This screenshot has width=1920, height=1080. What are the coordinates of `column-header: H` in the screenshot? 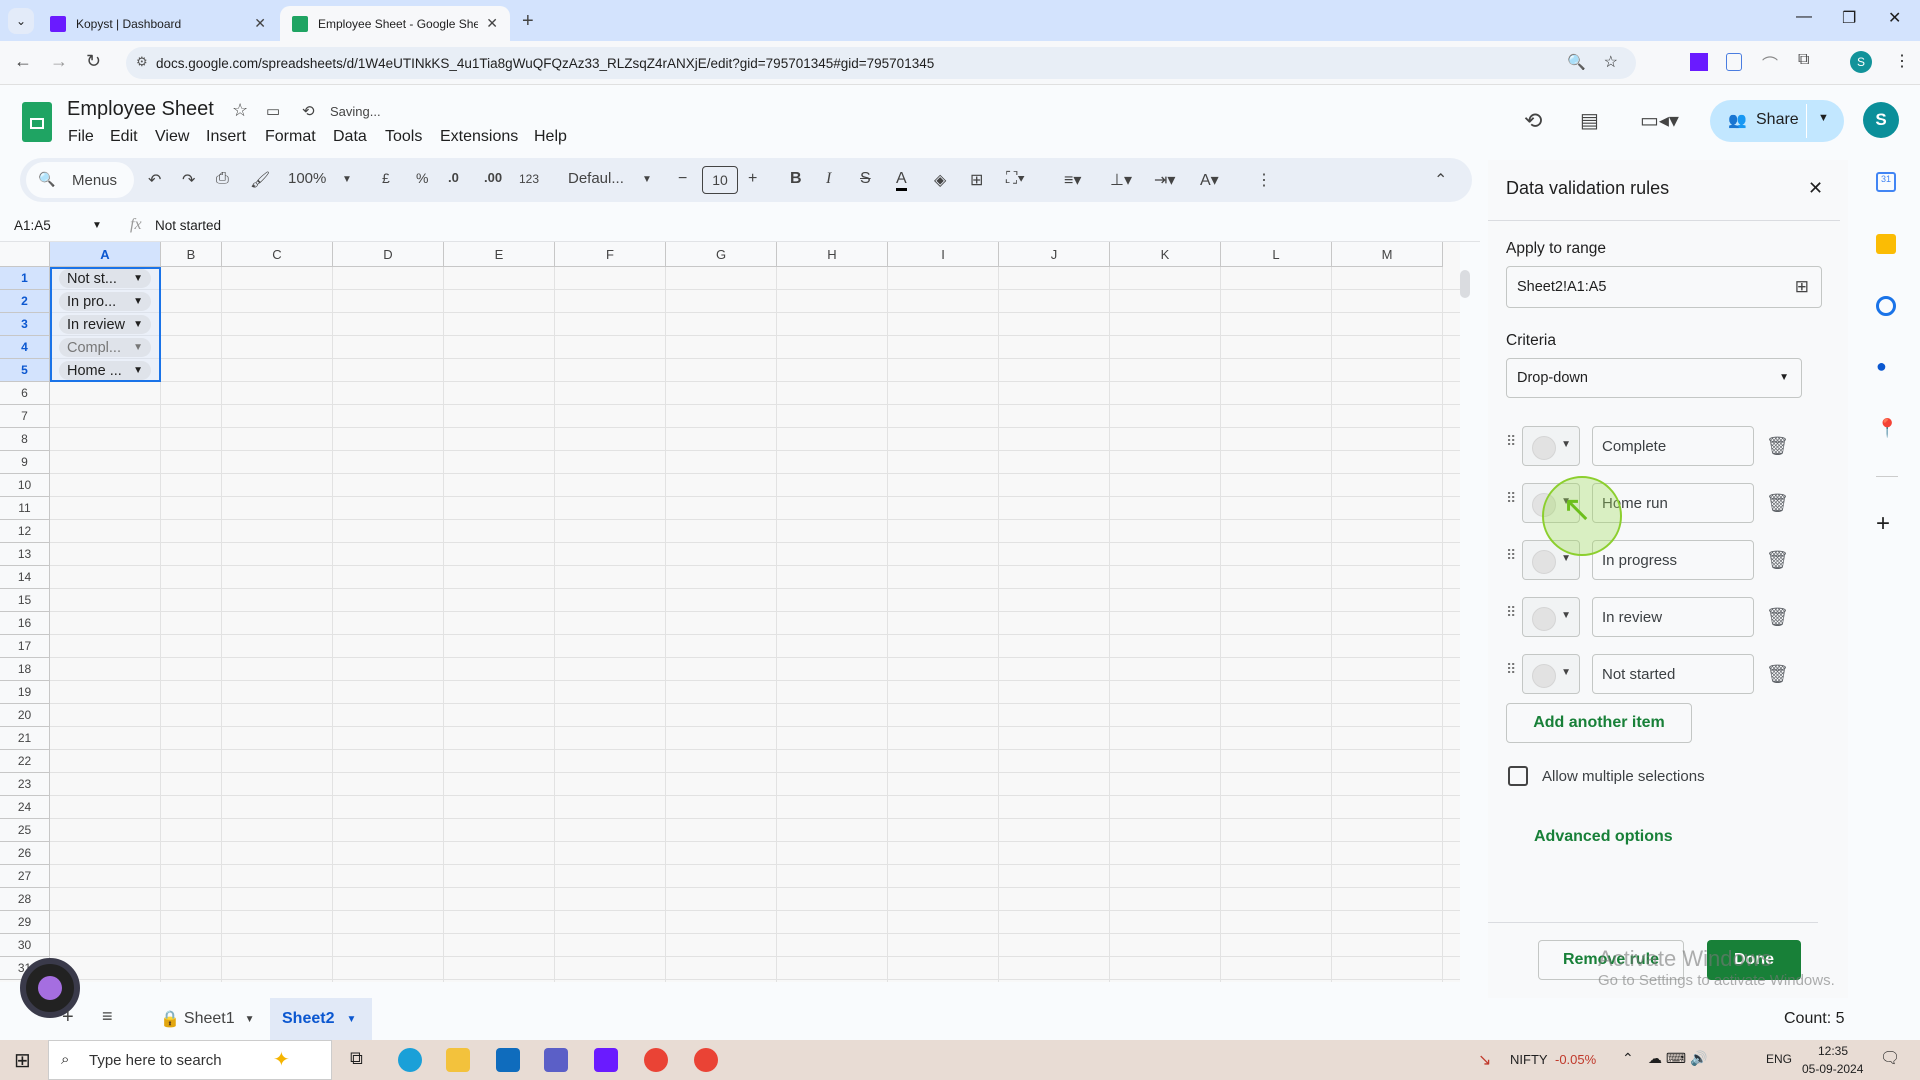 It's located at (832, 254).